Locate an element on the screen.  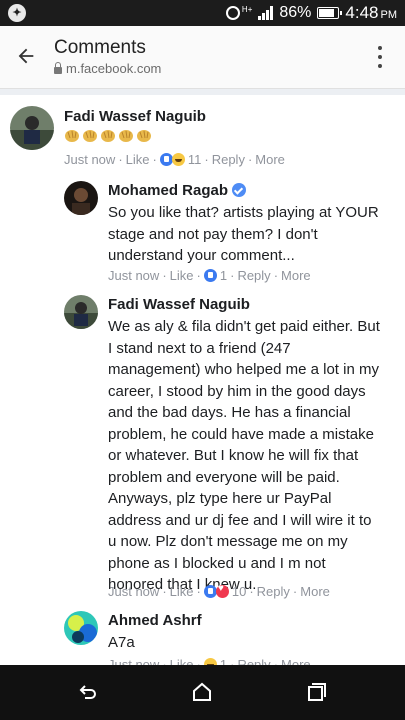
clap-emoji-row is located at coordinates (109, 136).